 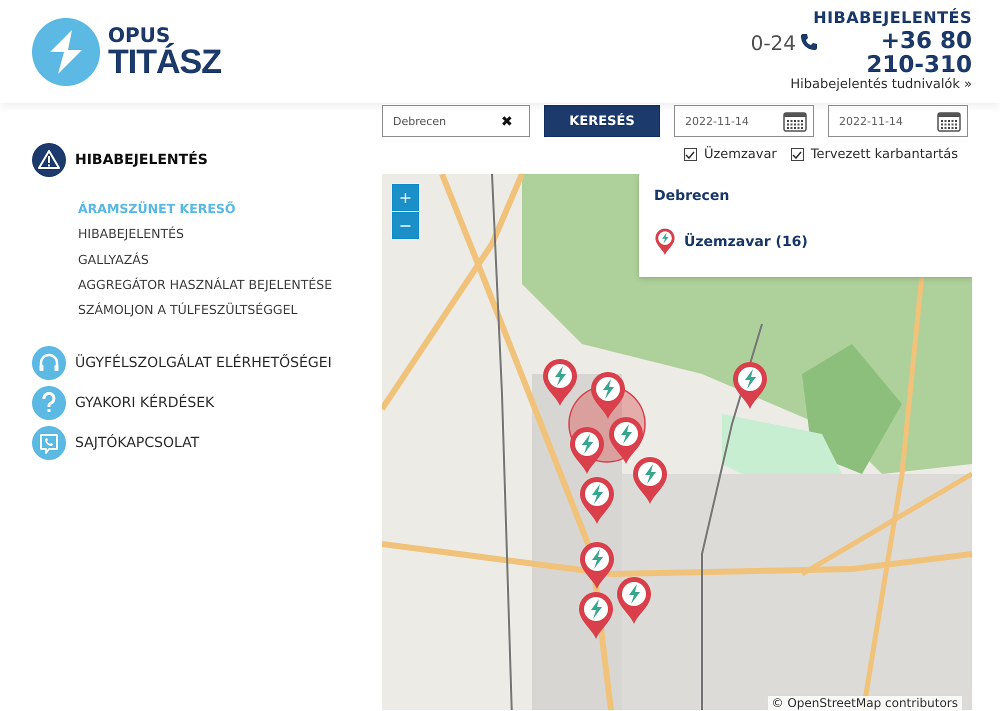 What do you see at coordinates (740, 154) in the screenshot?
I see `filter-label: Üzemzavar` at bounding box center [740, 154].